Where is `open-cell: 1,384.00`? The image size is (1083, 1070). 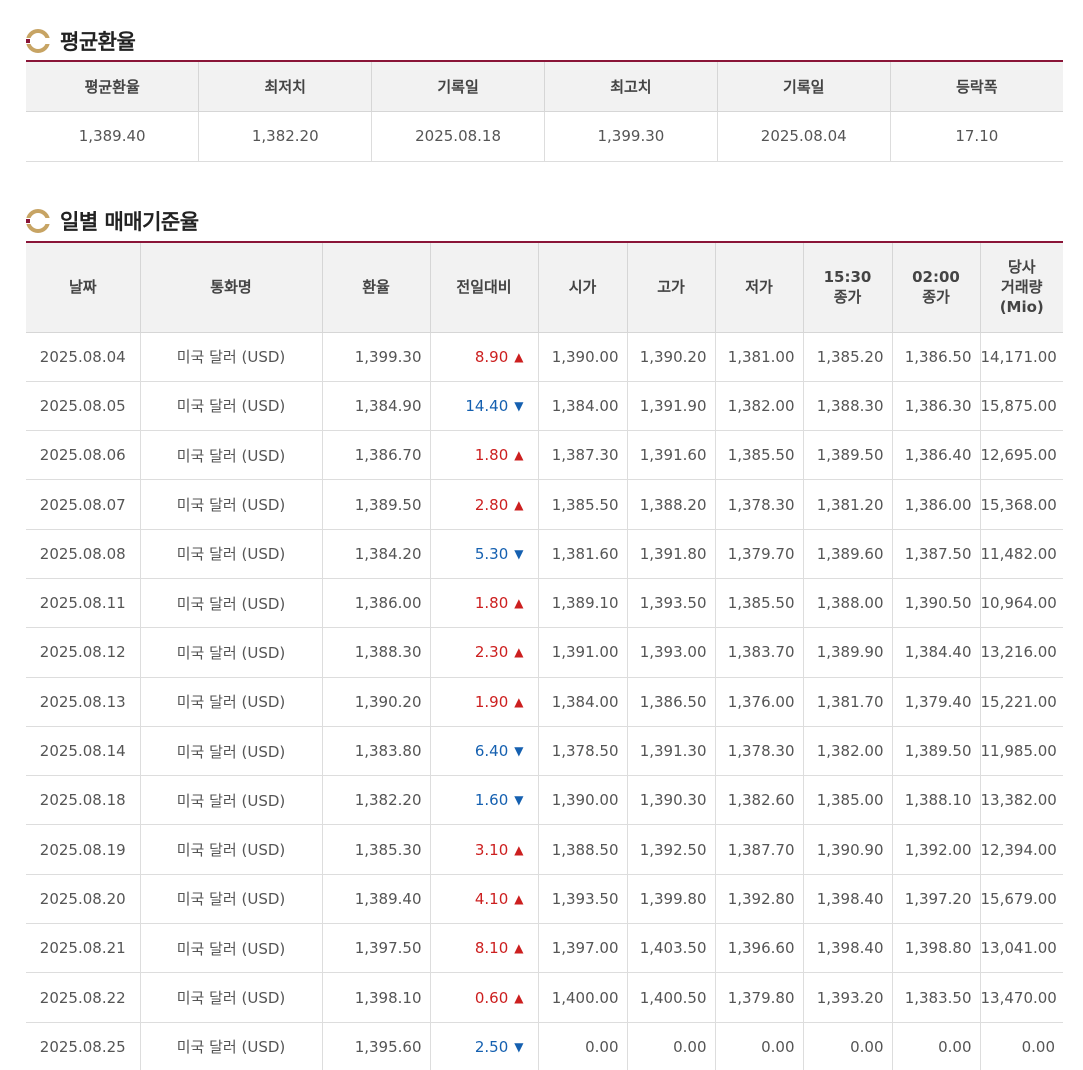 open-cell: 1,384.00 is located at coordinates (583, 702).